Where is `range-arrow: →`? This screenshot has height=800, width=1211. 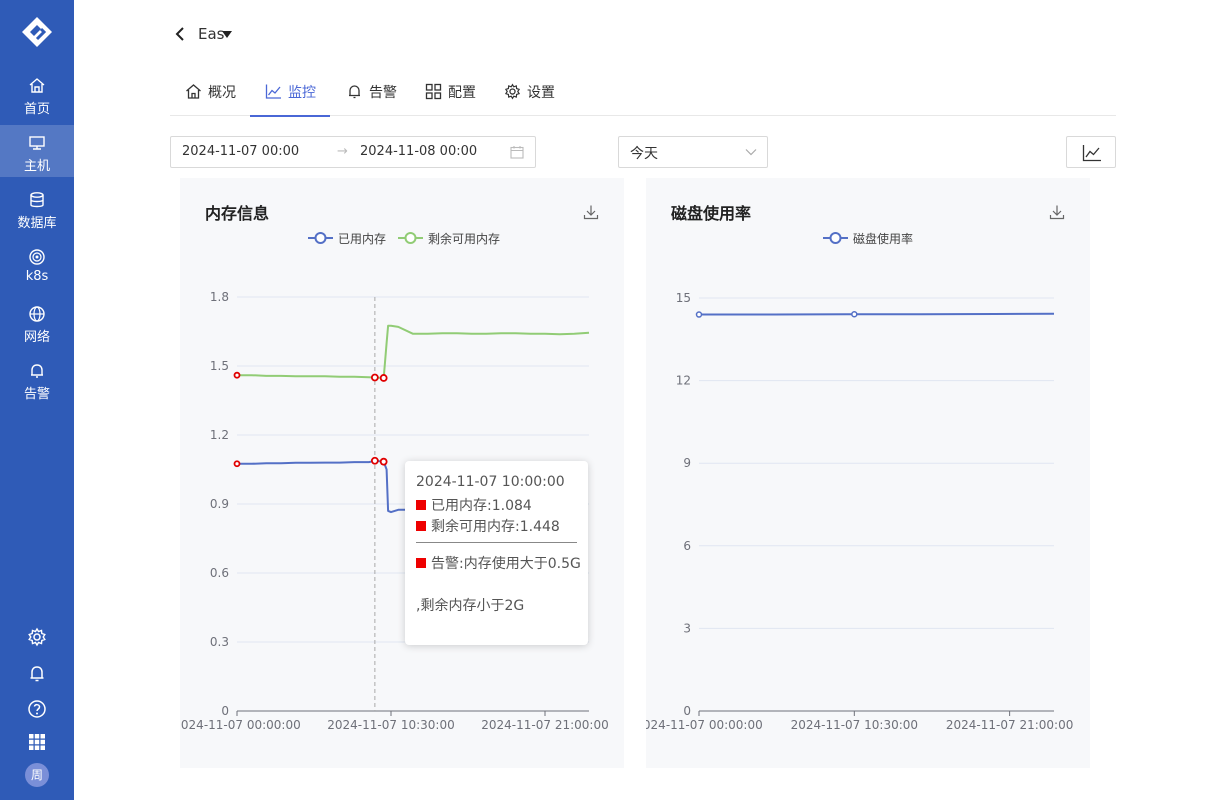
range-arrow: → is located at coordinates (342, 151).